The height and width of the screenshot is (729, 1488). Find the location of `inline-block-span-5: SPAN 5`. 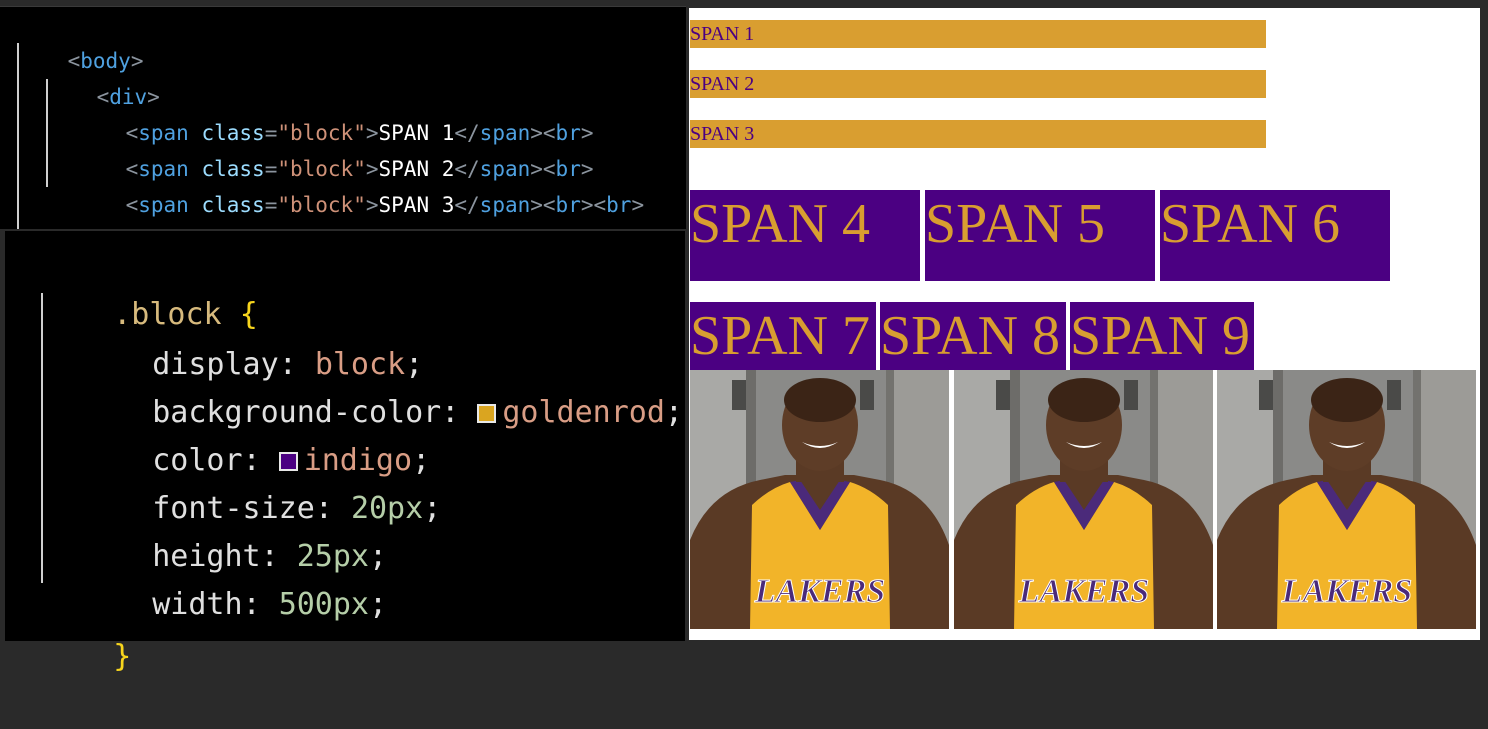

inline-block-span-5: SPAN 5 is located at coordinates (1040, 235).